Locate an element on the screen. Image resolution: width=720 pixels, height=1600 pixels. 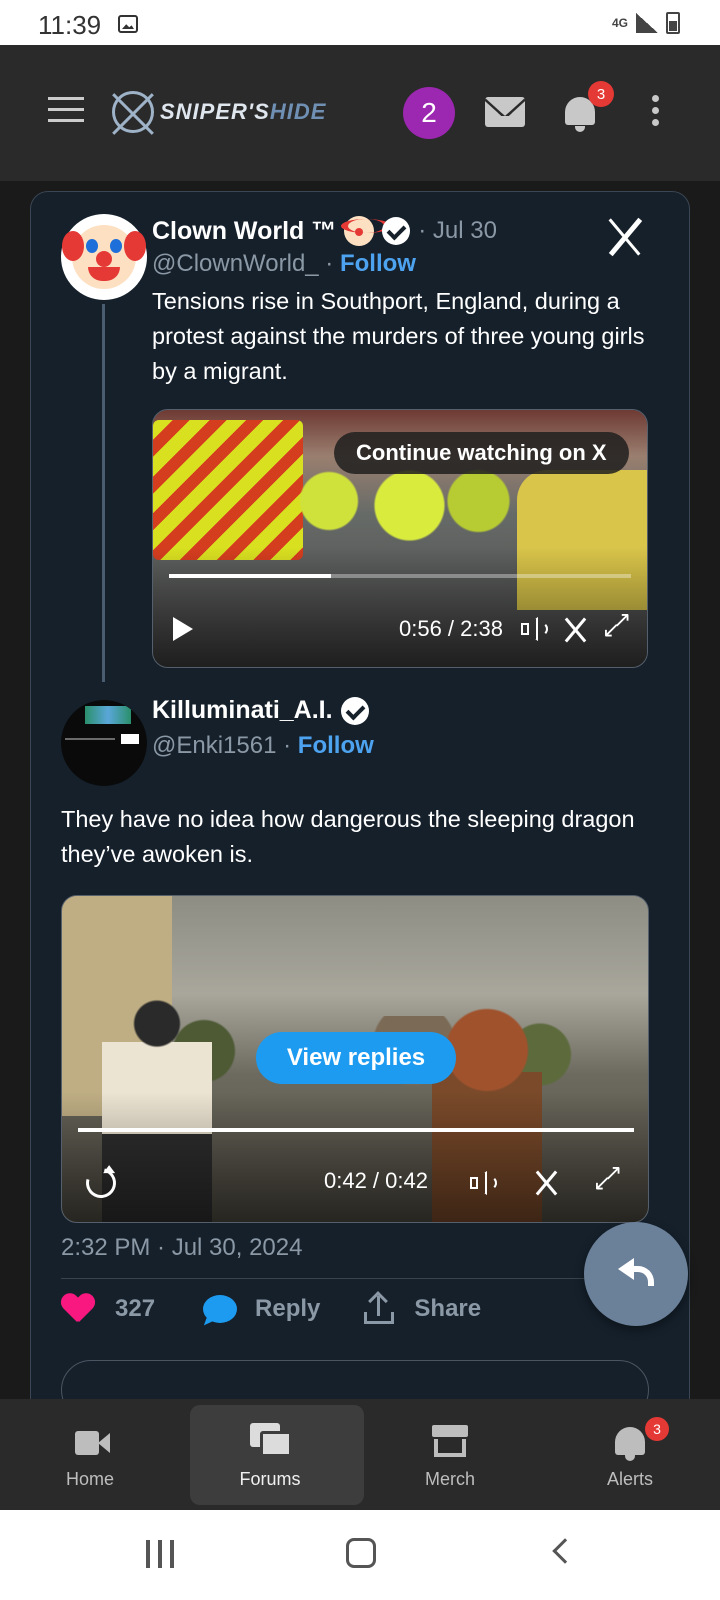
battery-icon is located at coordinates (673, 23).